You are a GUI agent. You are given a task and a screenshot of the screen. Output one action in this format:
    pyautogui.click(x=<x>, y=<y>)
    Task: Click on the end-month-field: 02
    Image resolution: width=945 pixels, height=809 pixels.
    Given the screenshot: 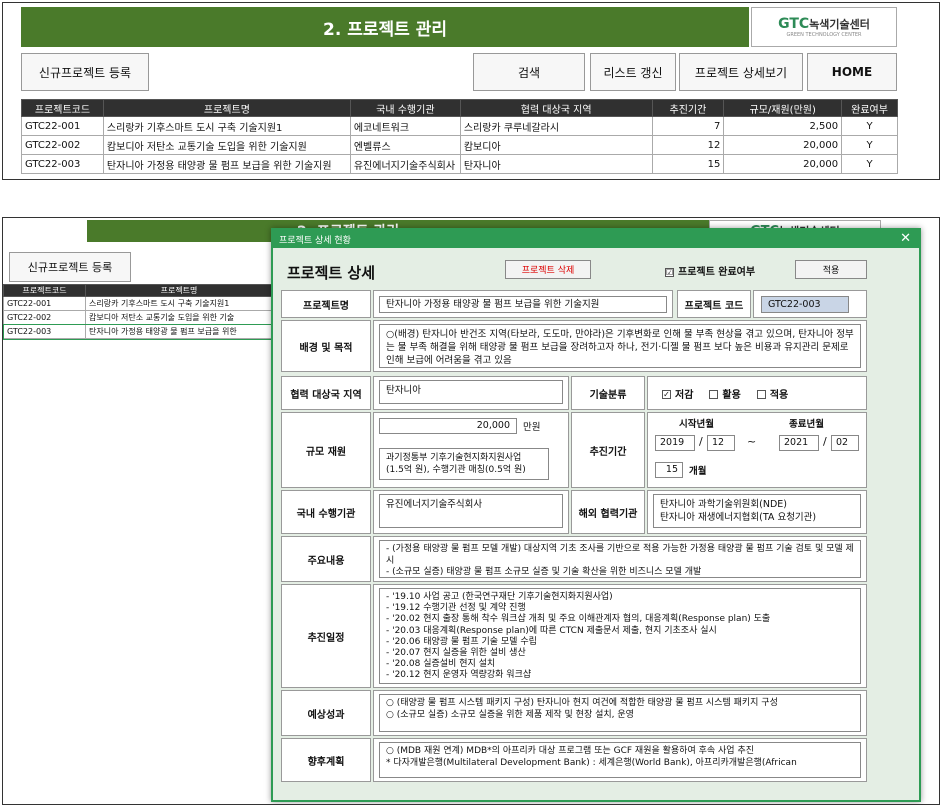 What is the action you would take?
    pyautogui.click(x=845, y=443)
    